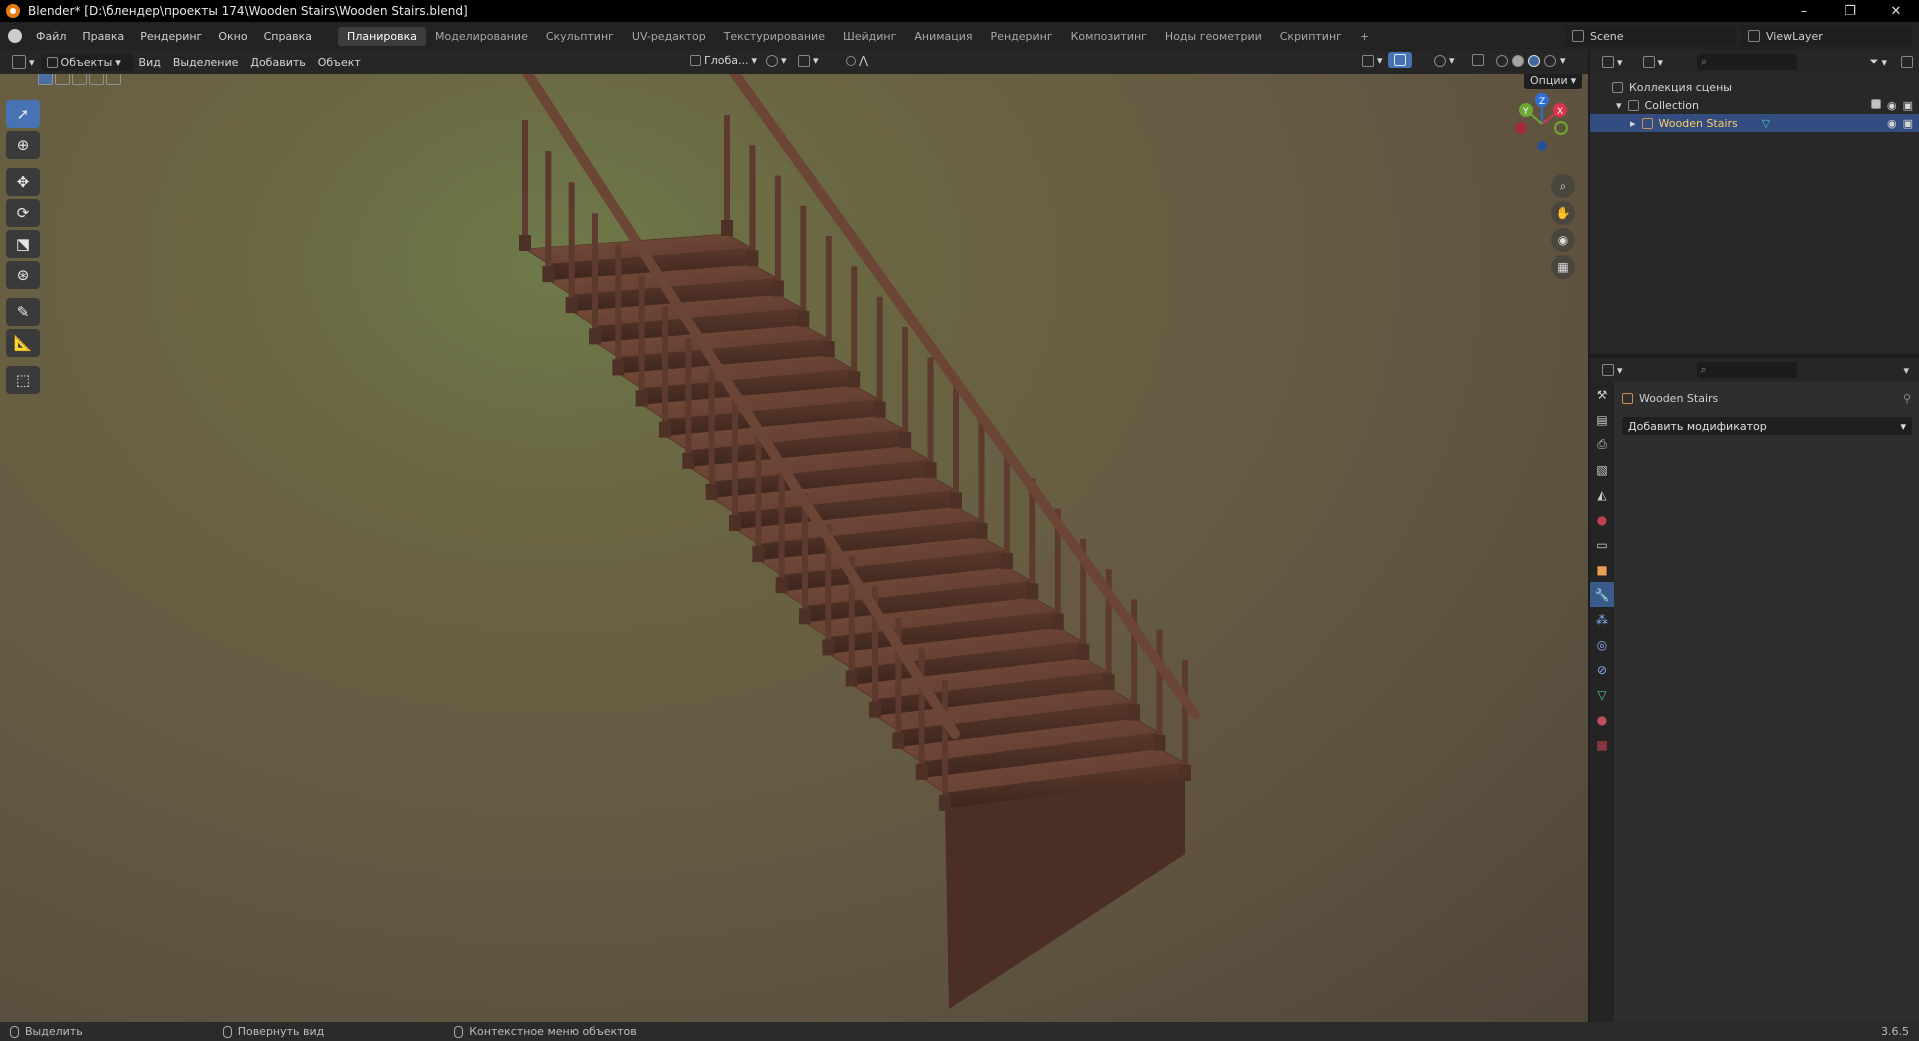 This screenshot has height=1041, width=1919. I want to click on move-tool: ✥, so click(23, 182).